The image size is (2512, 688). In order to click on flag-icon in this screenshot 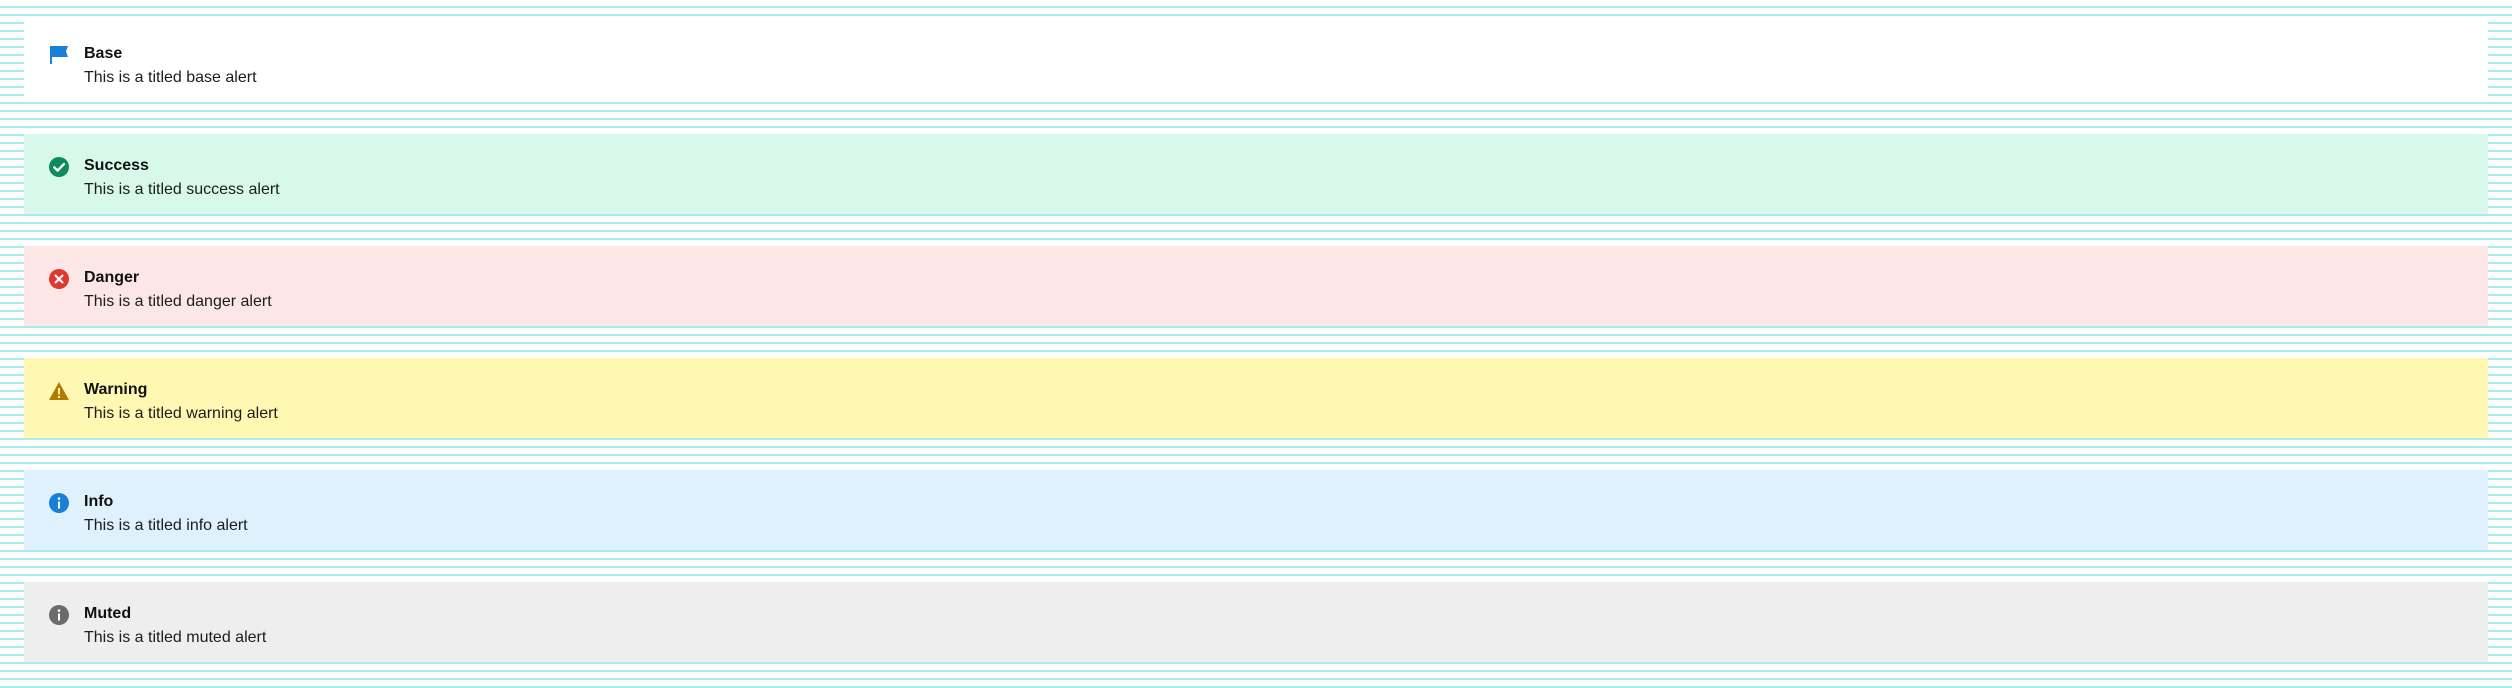, I will do `click(59, 55)`.